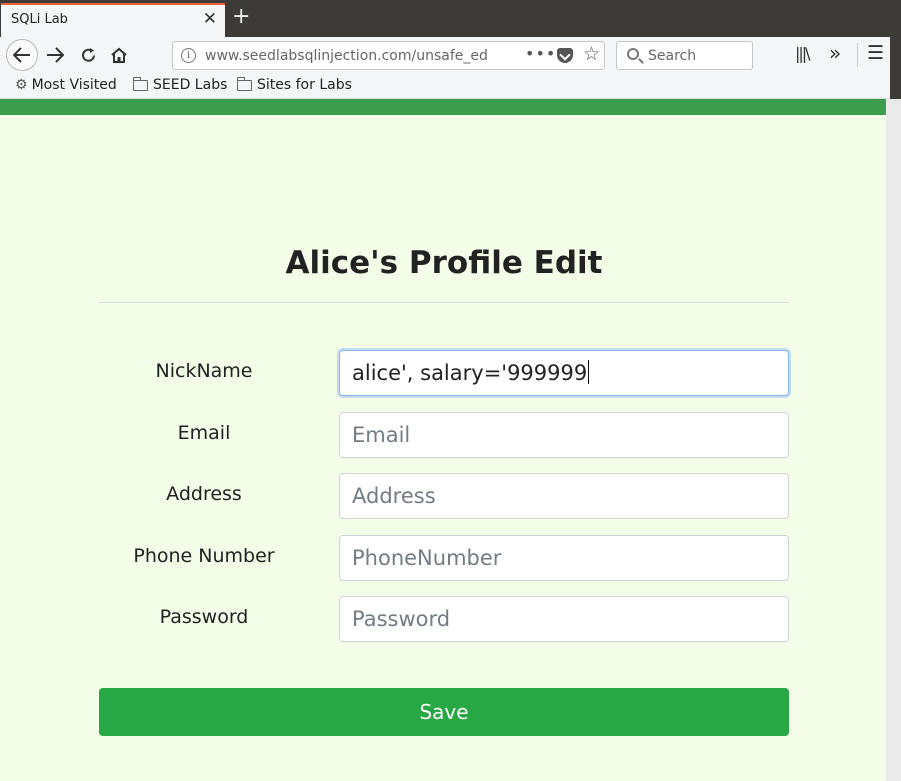 This screenshot has width=901, height=781. What do you see at coordinates (304, 85) in the screenshot?
I see `bookmark-label: Sites for Labs` at bounding box center [304, 85].